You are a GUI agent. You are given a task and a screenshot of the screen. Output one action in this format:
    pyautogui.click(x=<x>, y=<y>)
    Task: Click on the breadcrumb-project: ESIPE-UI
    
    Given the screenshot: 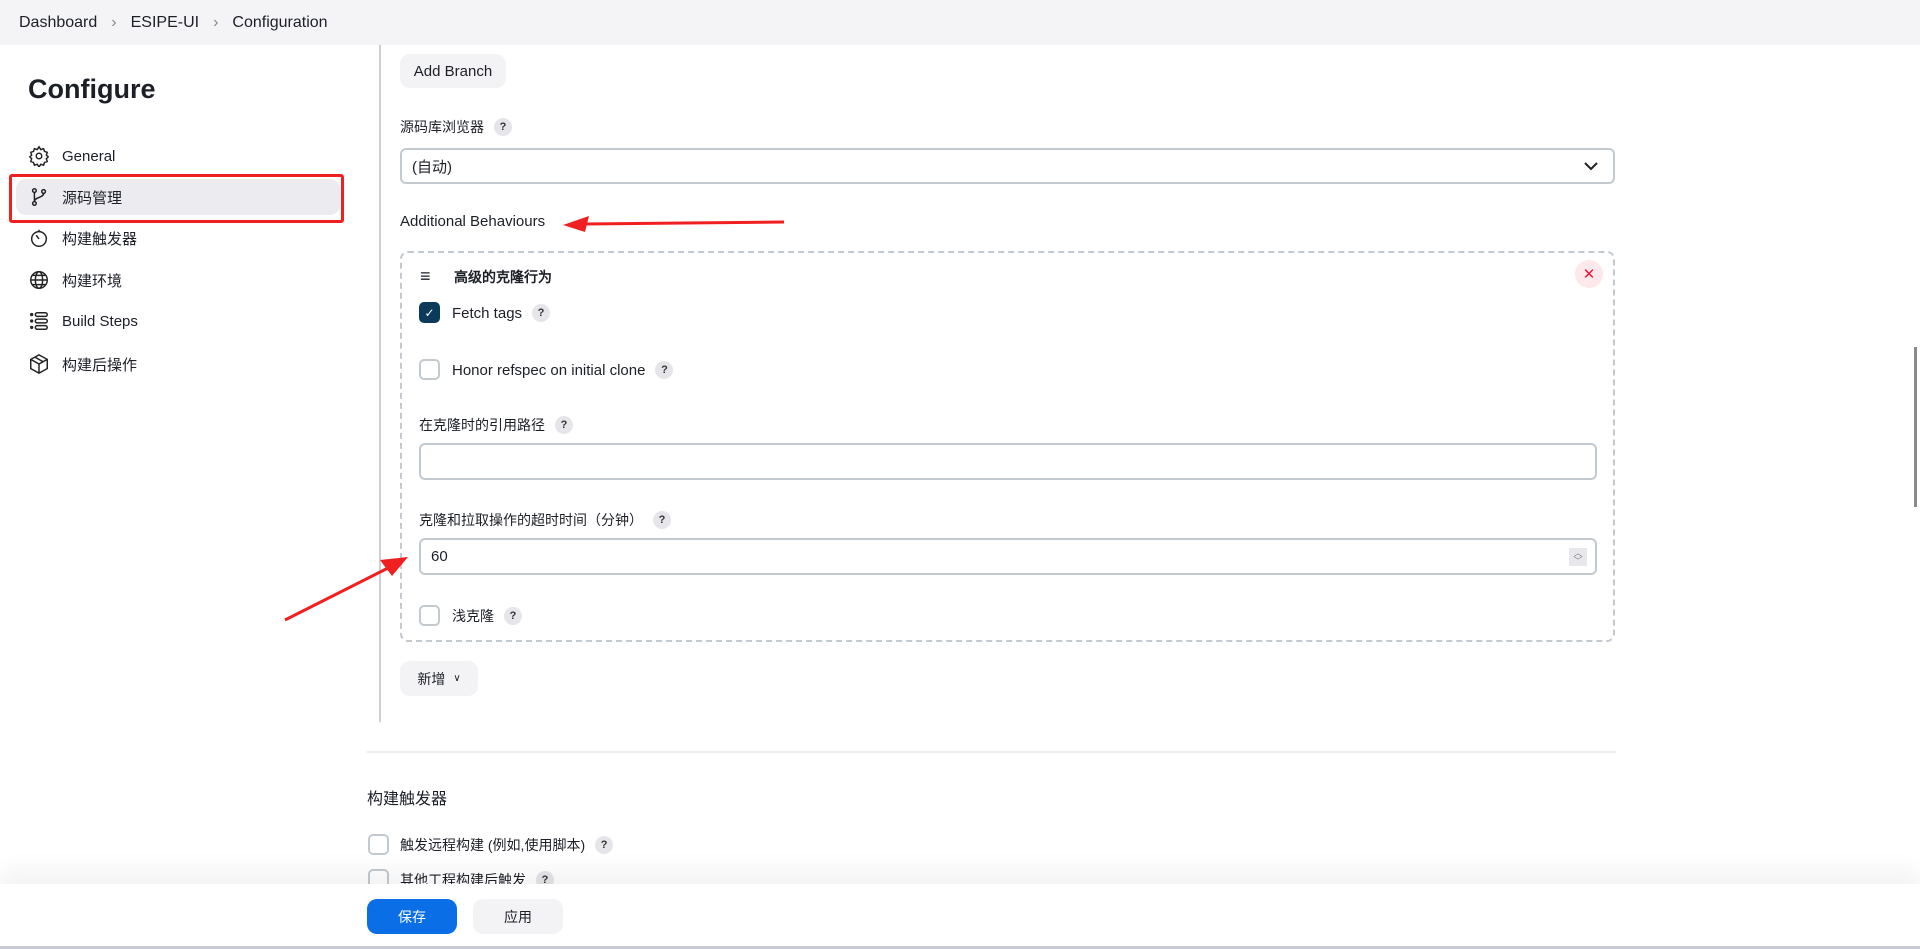 What is the action you would take?
    pyautogui.click(x=165, y=23)
    